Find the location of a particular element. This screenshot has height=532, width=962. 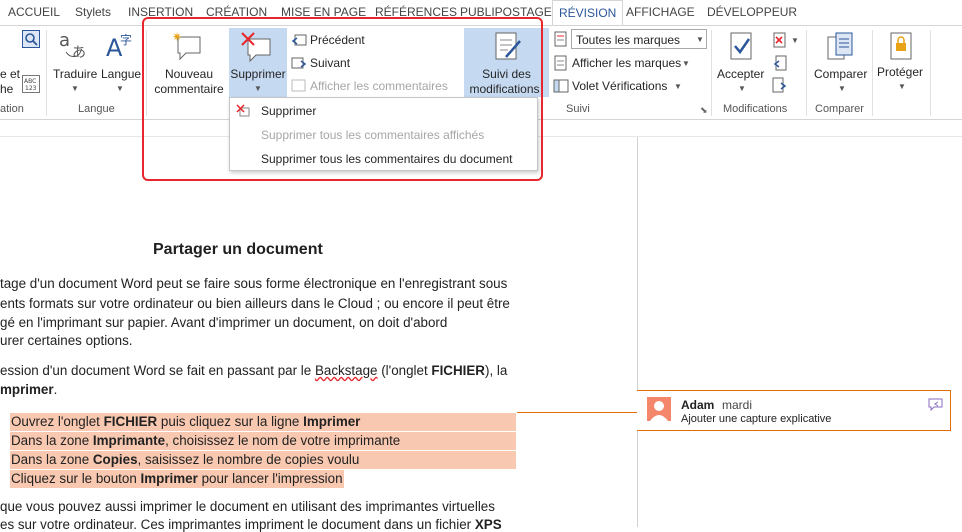

new-comment-label-2: commentaire is located at coordinates (189, 89).